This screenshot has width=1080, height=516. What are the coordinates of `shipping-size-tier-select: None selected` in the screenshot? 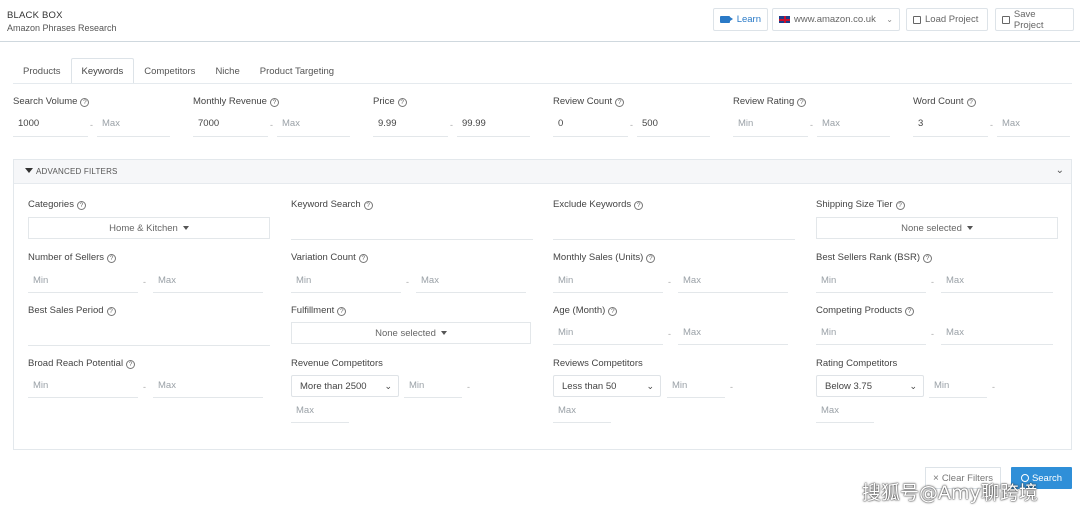 It's located at (937, 228).